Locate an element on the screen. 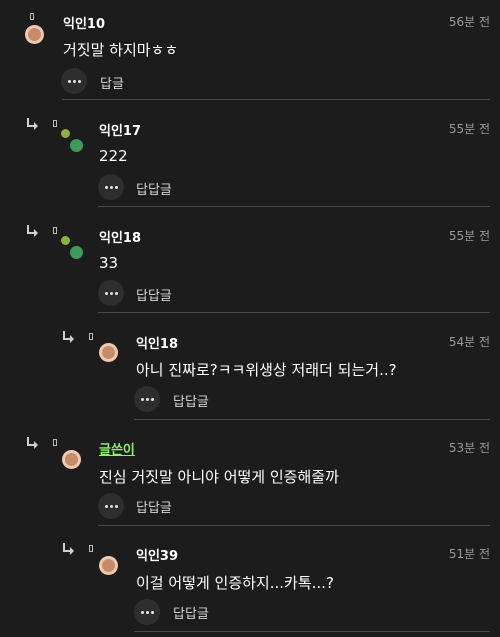 Image resolution: width=500 pixels, height=637 pixels. comment-text: 222 is located at coordinates (113, 156).